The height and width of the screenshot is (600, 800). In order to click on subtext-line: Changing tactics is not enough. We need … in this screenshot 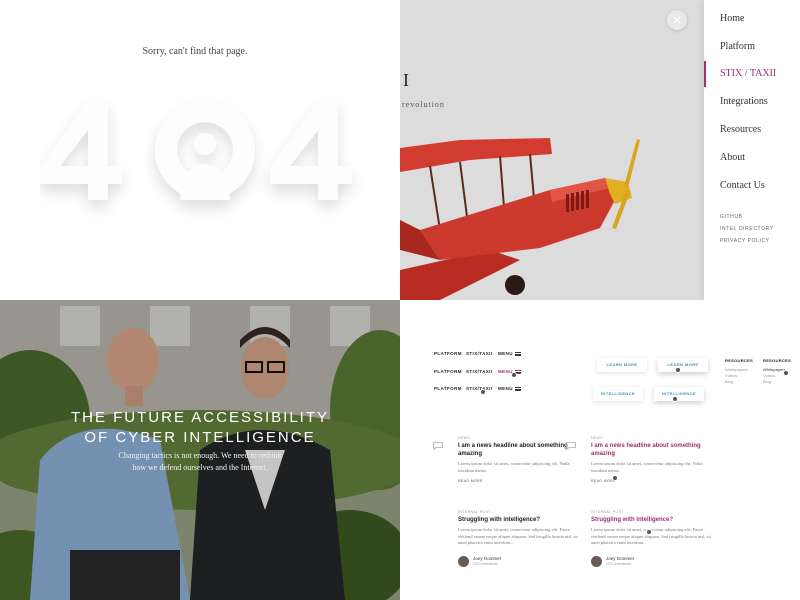, I will do `click(200, 455)`.